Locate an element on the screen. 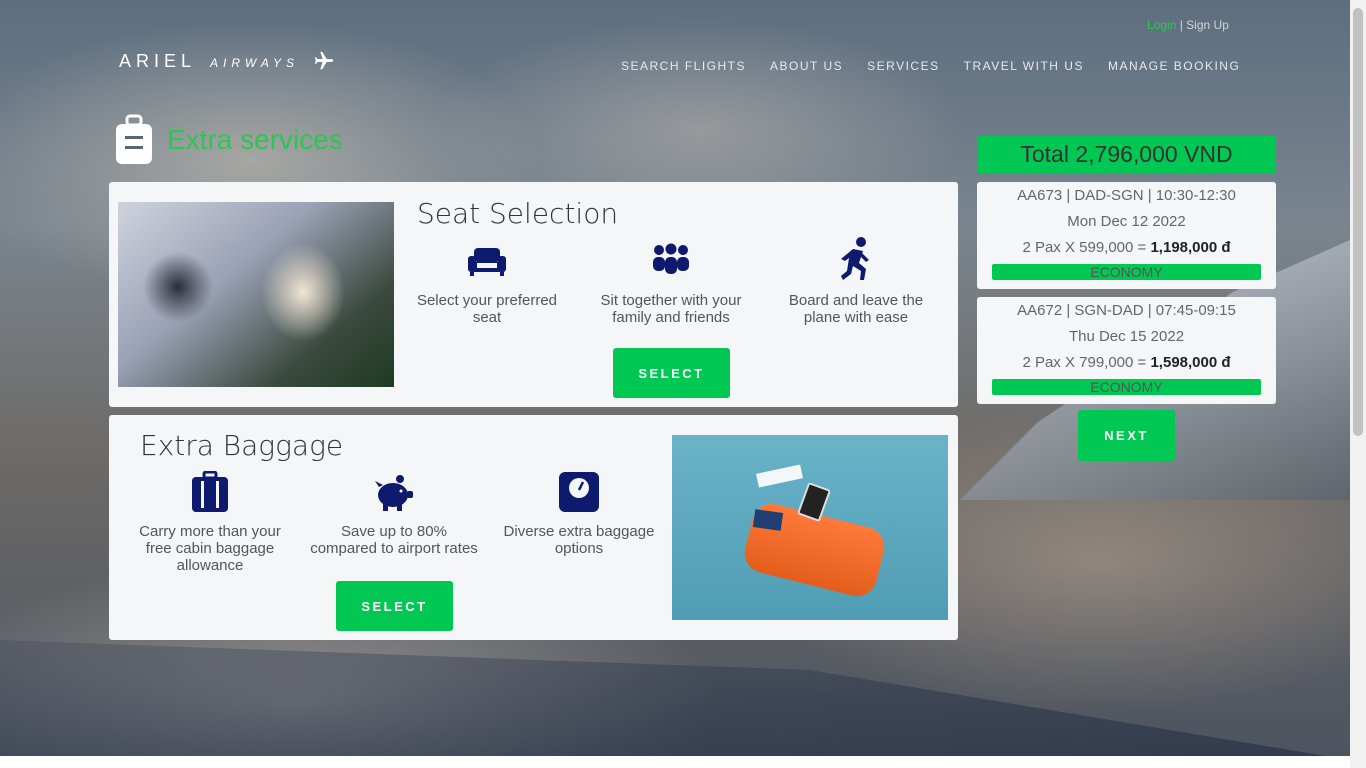 This screenshot has width=1366, height=768. total-price: Total 2,796,000 VND is located at coordinates (1126, 154).